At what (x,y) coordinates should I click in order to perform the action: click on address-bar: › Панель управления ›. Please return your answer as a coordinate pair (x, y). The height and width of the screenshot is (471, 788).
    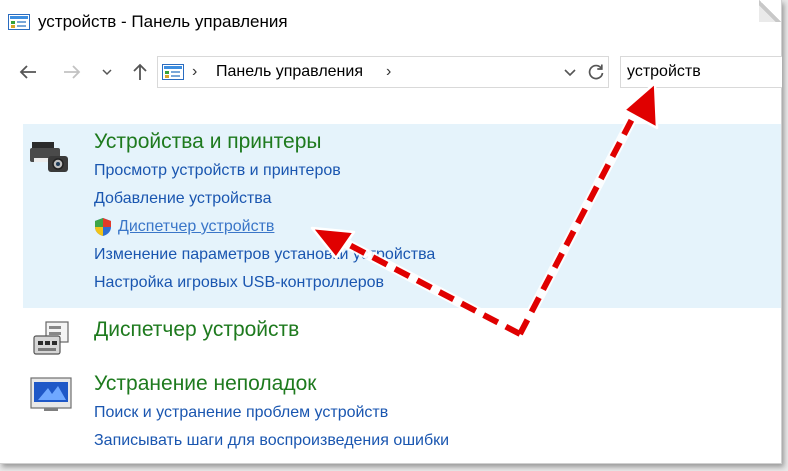
    Looking at the image, I should click on (383, 72).